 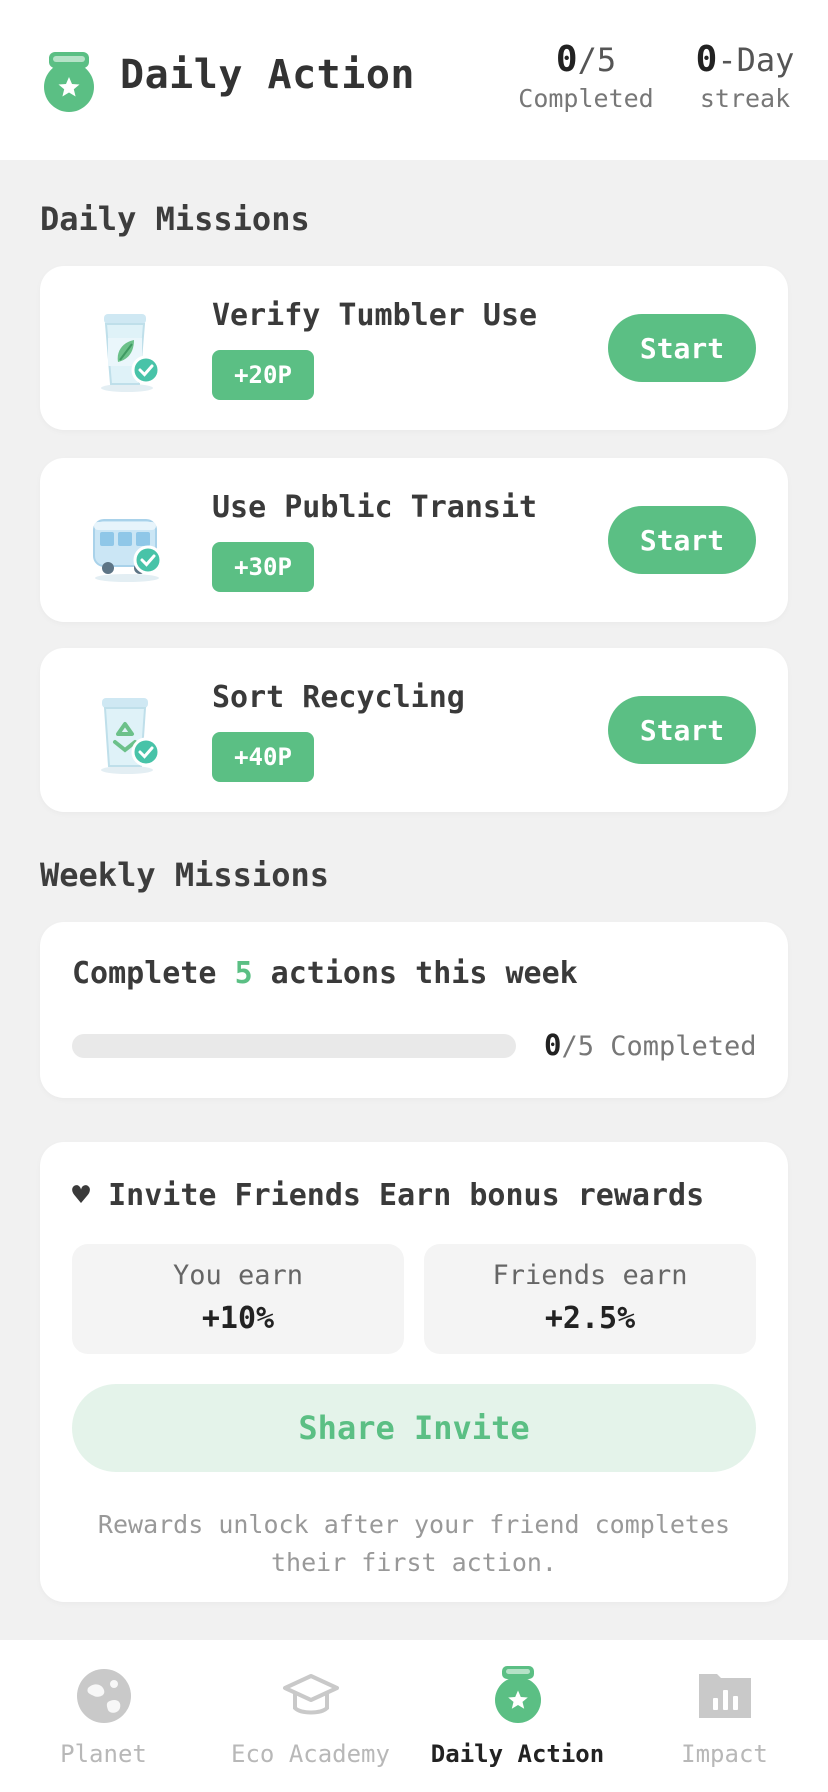 I want to click on bar-chart-icon, so click(x=724, y=1696).